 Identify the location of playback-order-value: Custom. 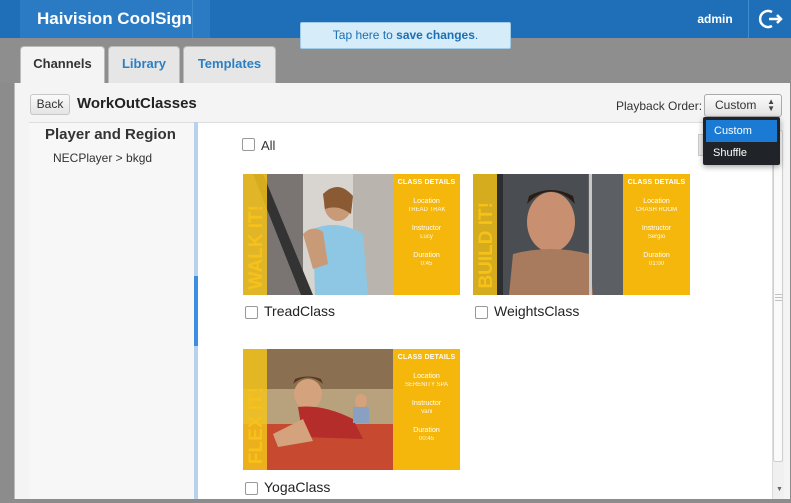
(736, 105).